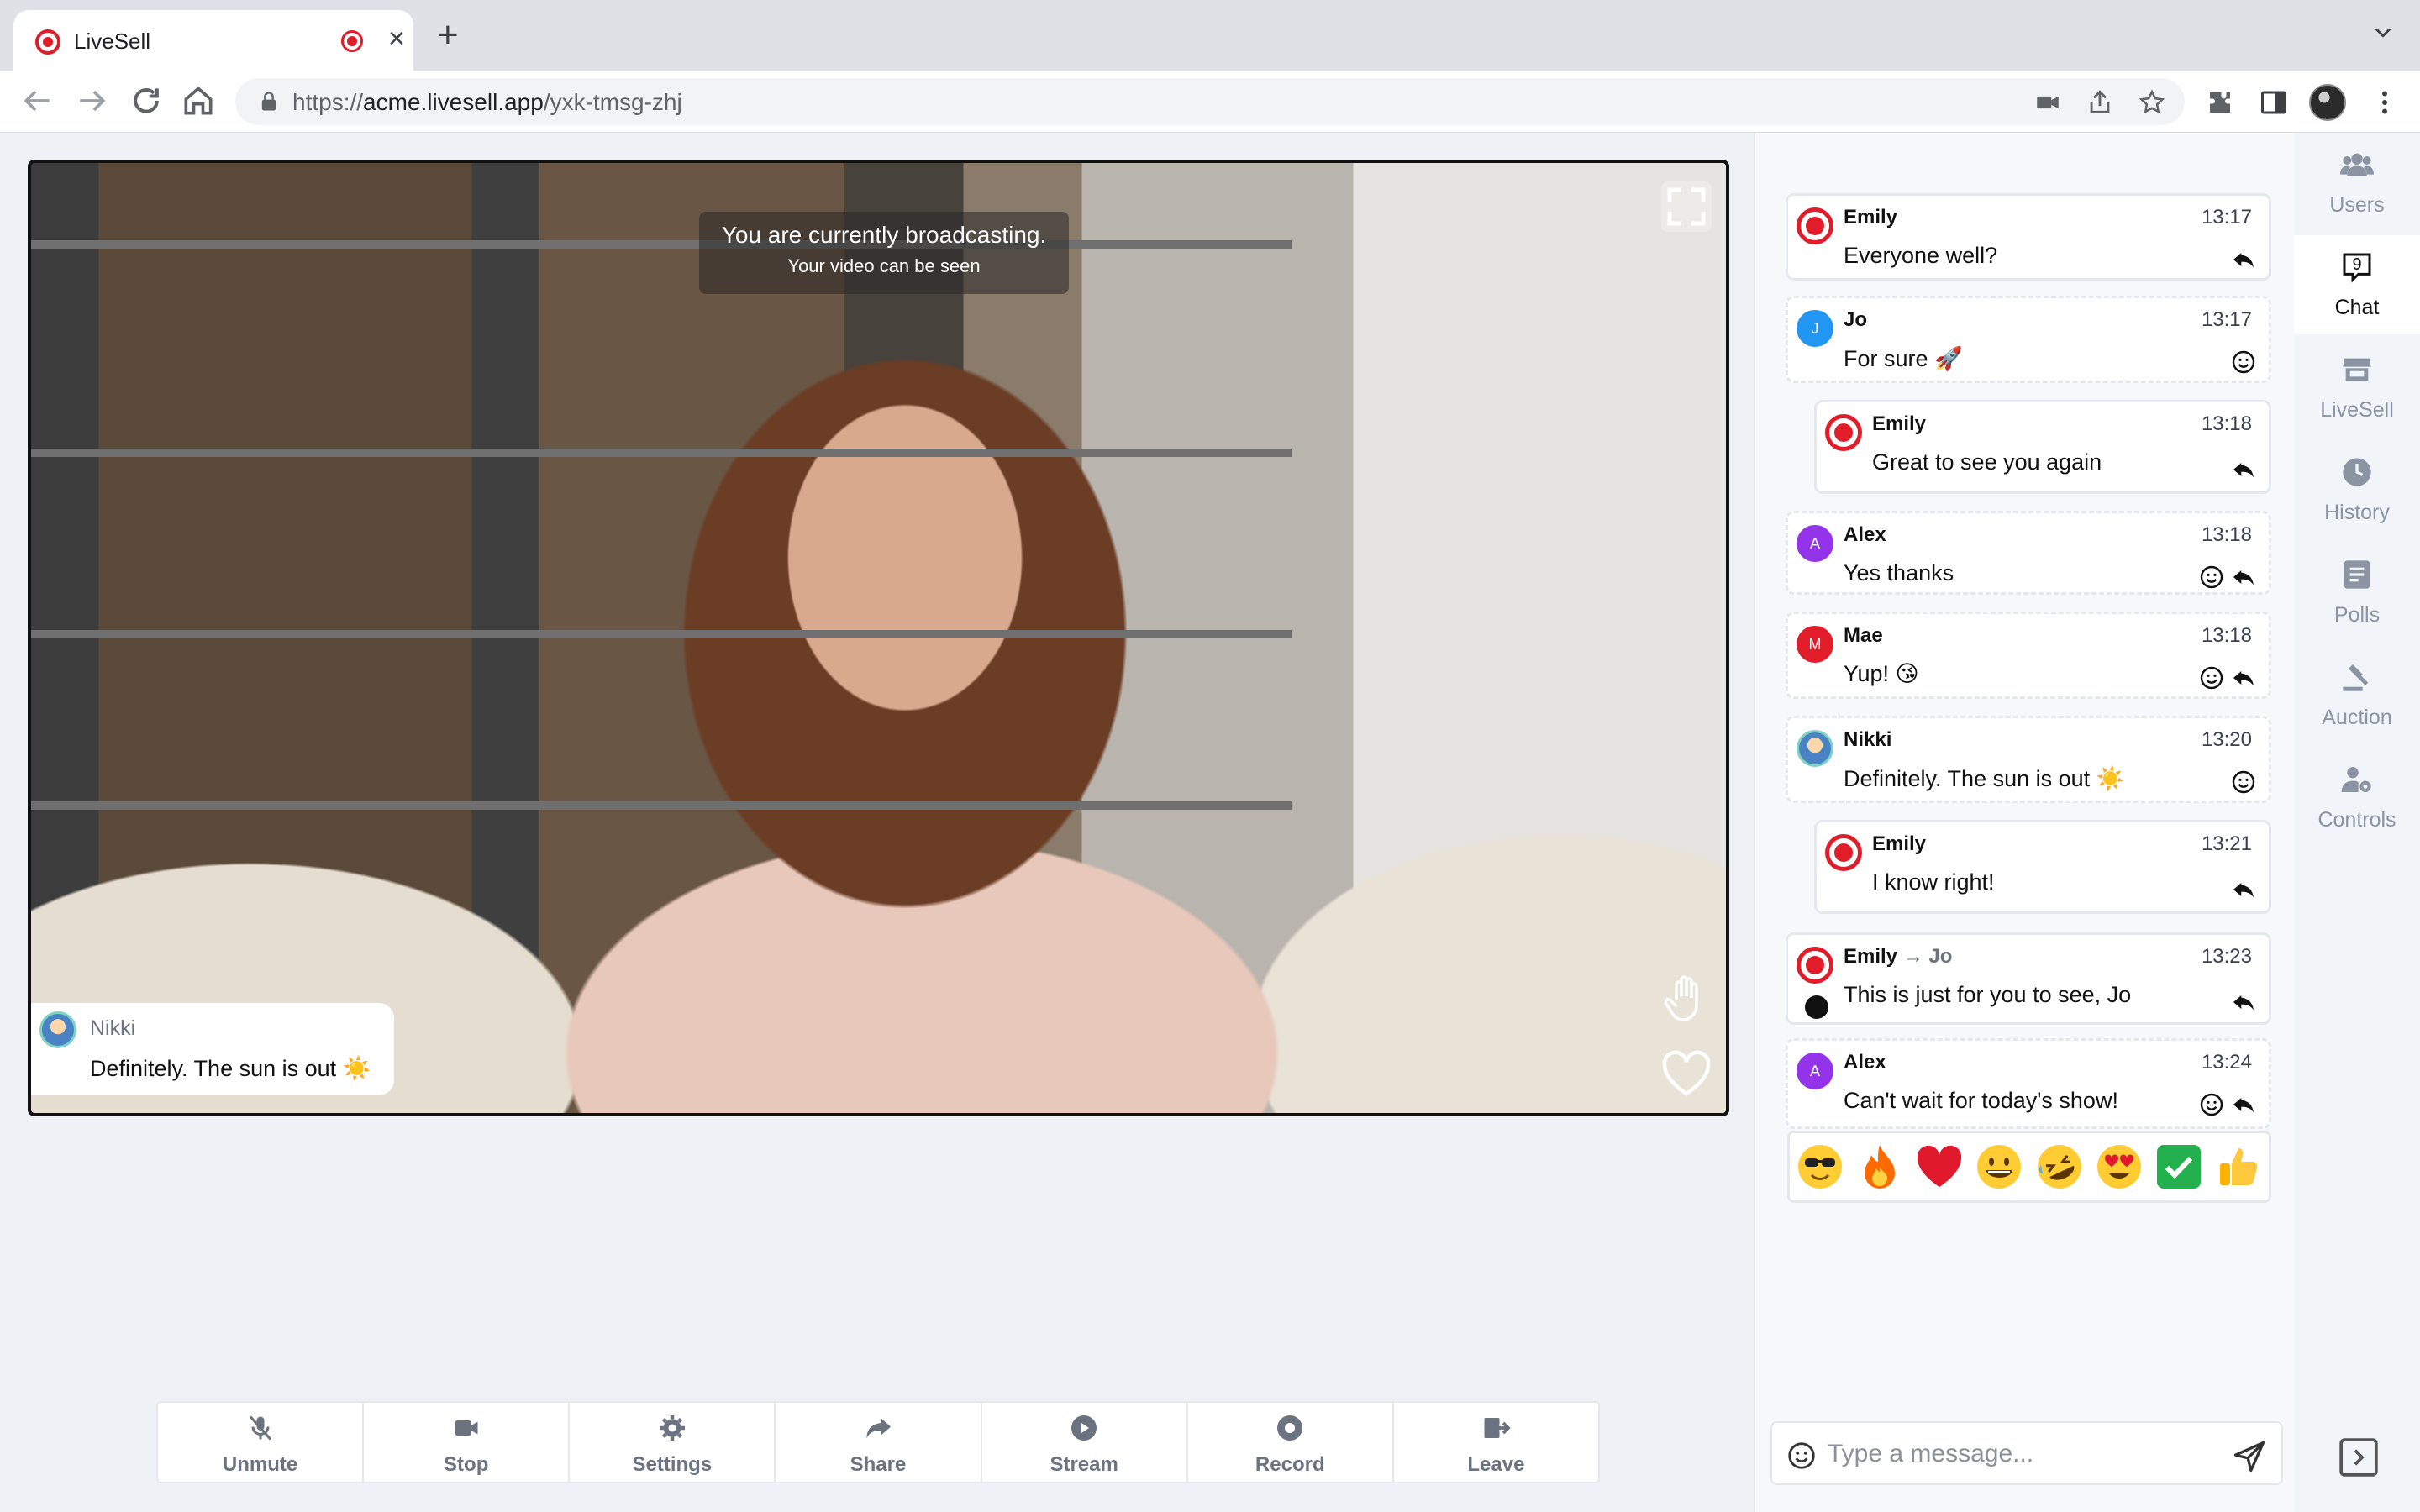 The width and height of the screenshot is (2420, 1512). Describe the element at coordinates (231, 1068) in the screenshot. I see `pinned-message-text: Definitely. The sun is out ☀️` at that location.